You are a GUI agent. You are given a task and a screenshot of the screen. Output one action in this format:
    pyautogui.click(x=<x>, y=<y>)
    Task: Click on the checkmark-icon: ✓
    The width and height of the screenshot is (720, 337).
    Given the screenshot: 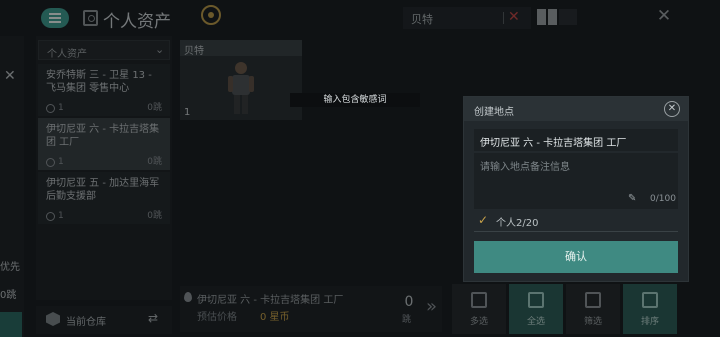 What is the action you would take?
    pyautogui.click(x=484, y=220)
    